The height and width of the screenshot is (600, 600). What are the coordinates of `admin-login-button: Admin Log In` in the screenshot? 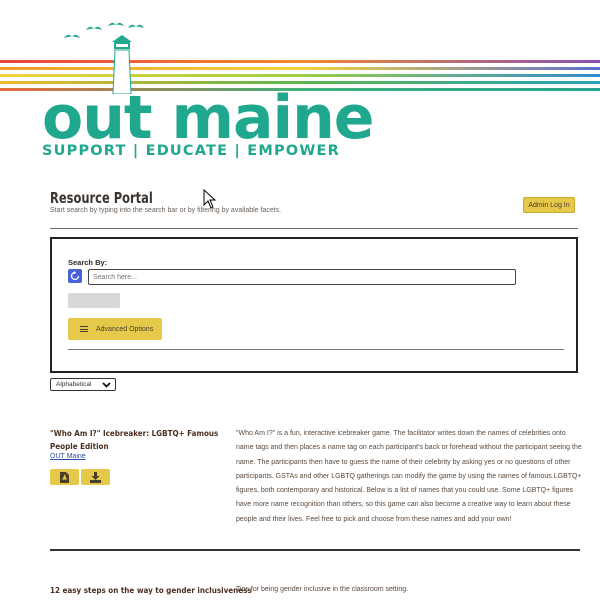 It's located at (549, 205).